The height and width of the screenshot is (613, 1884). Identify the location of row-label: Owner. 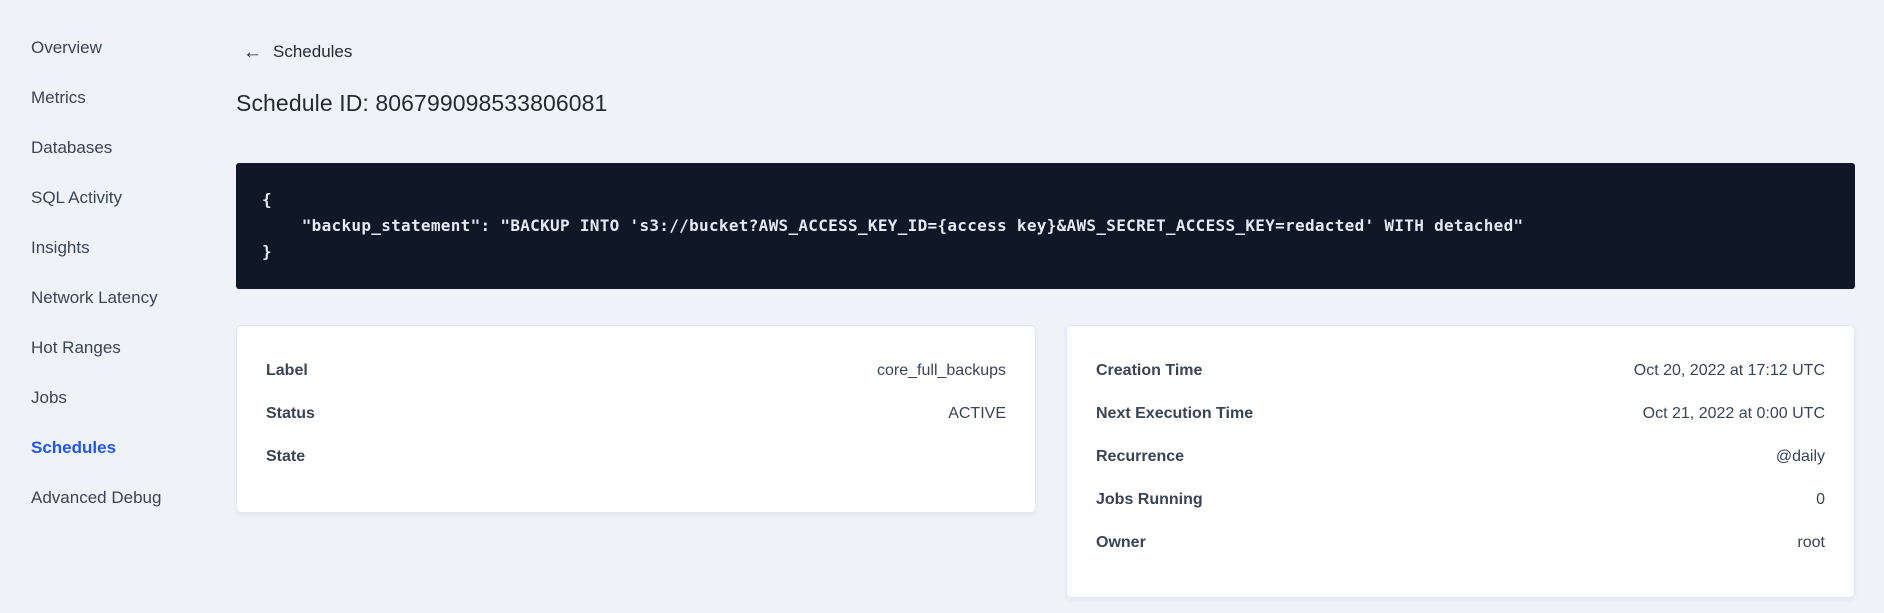
(1121, 542).